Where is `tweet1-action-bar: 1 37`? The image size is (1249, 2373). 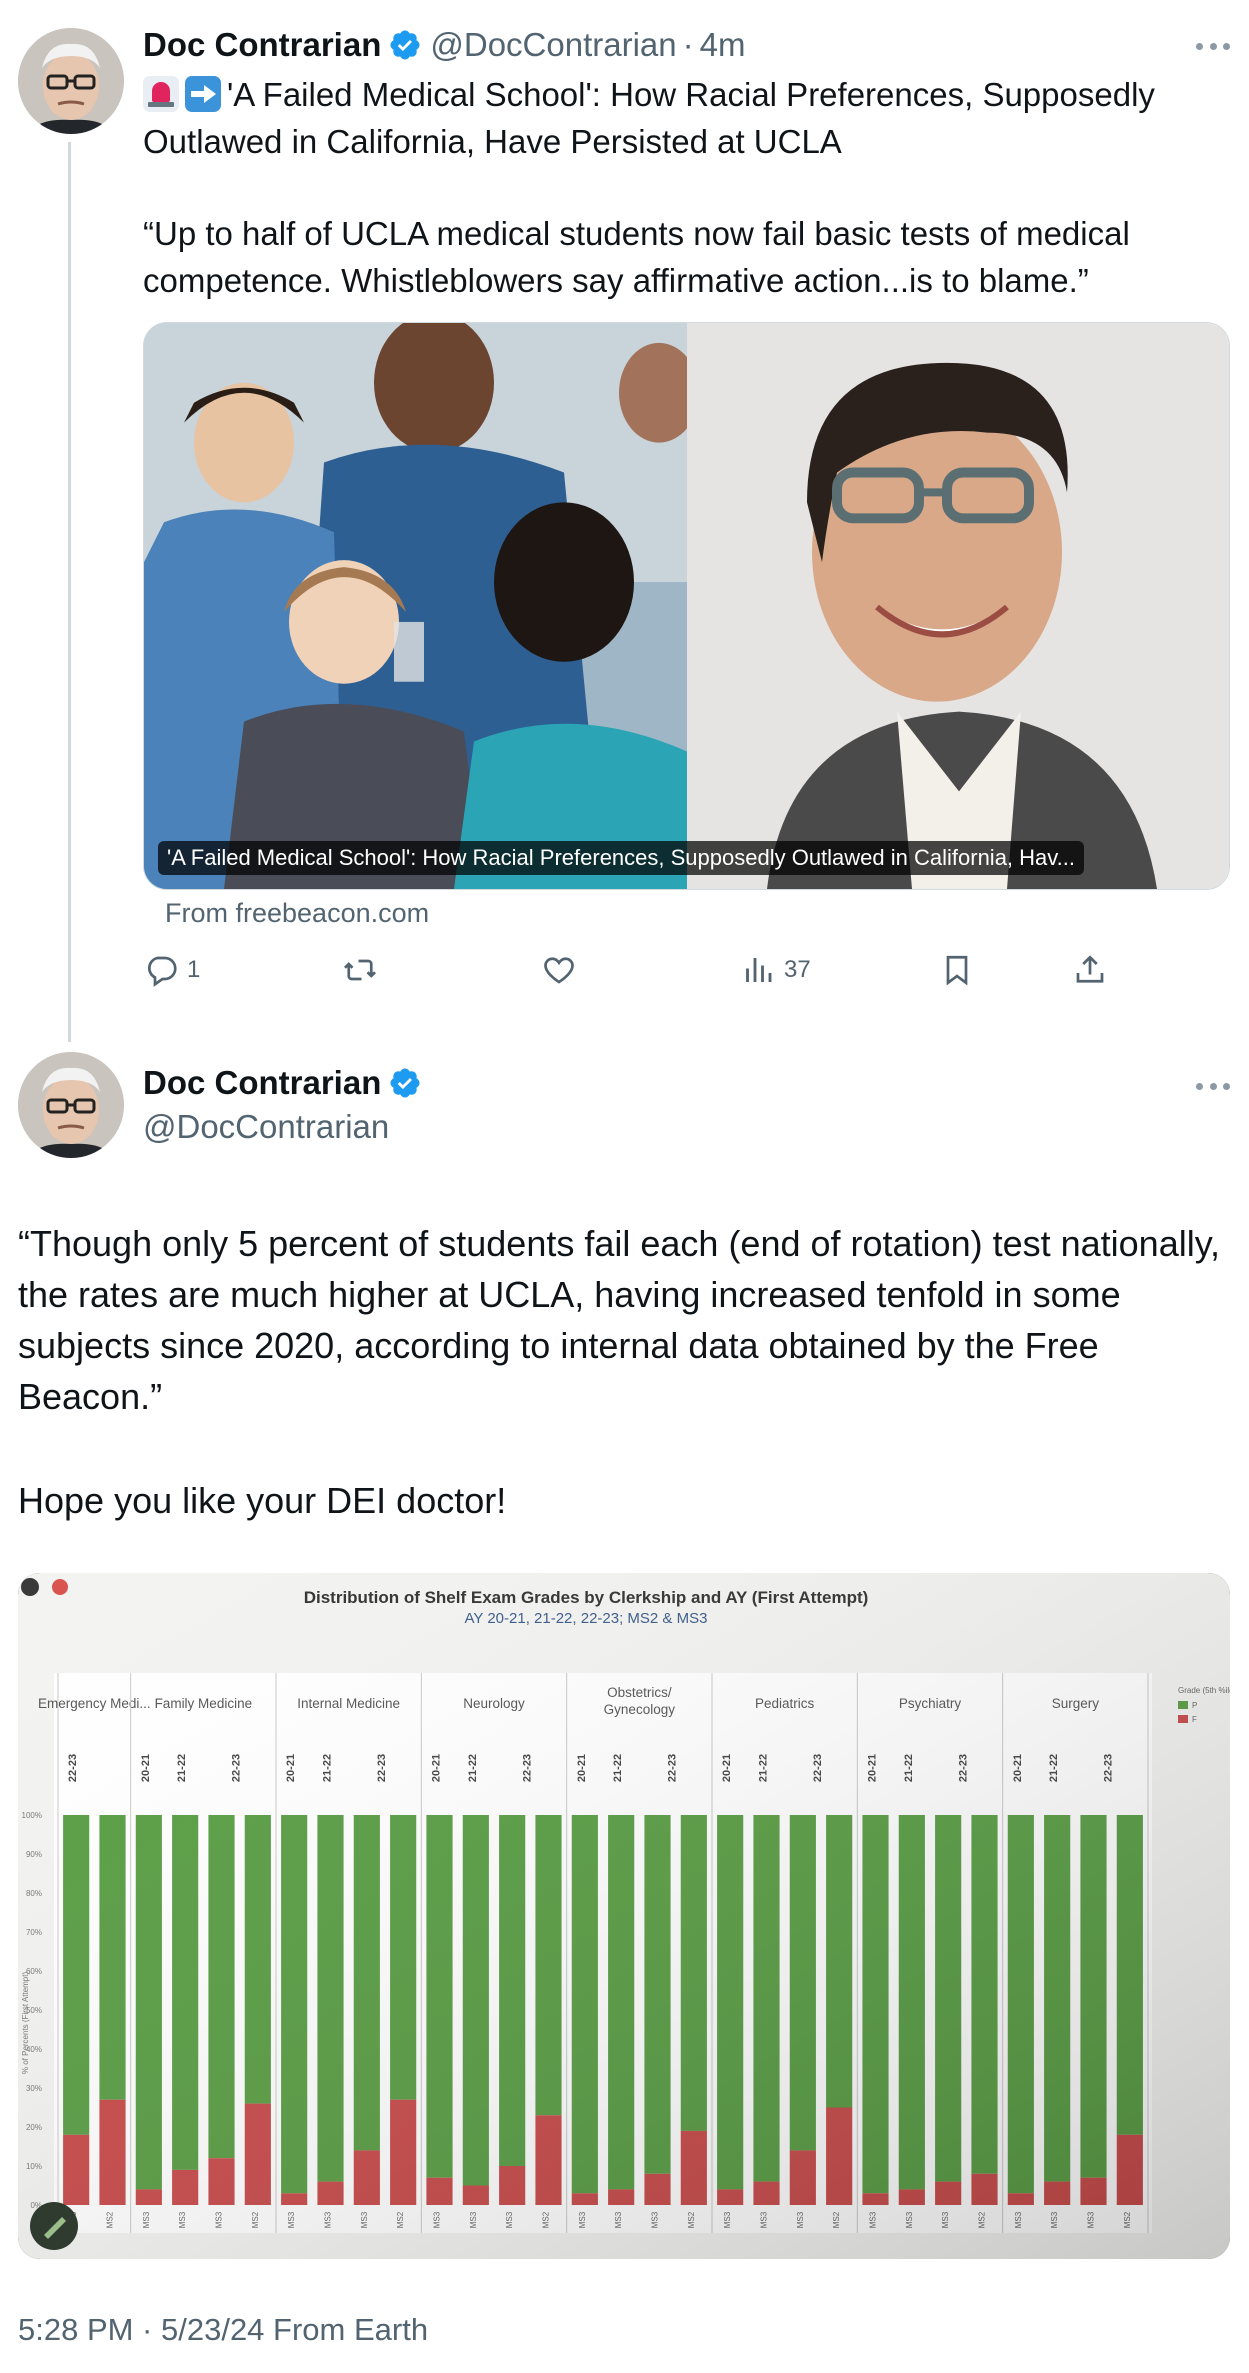 tweet1-action-bar: 1 37 is located at coordinates (638, 972).